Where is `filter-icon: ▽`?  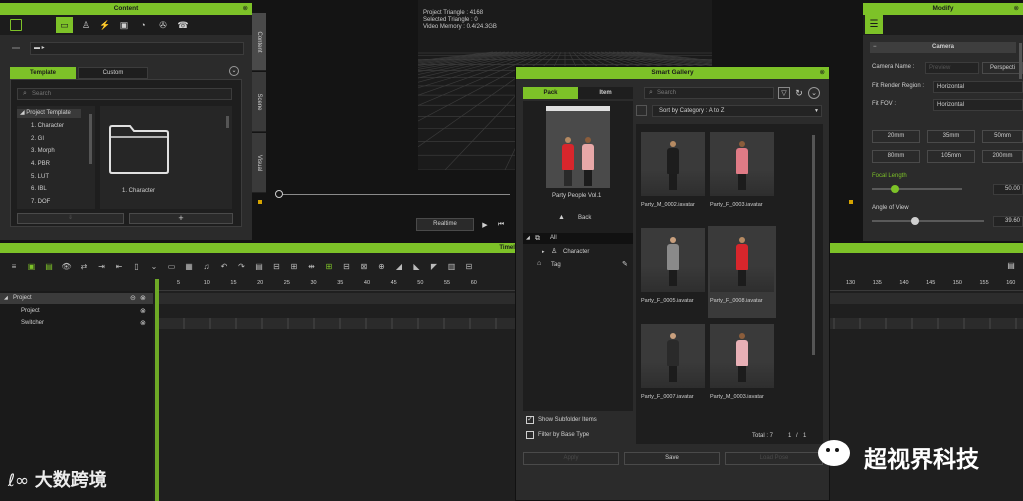 filter-icon: ▽ is located at coordinates (784, 93).